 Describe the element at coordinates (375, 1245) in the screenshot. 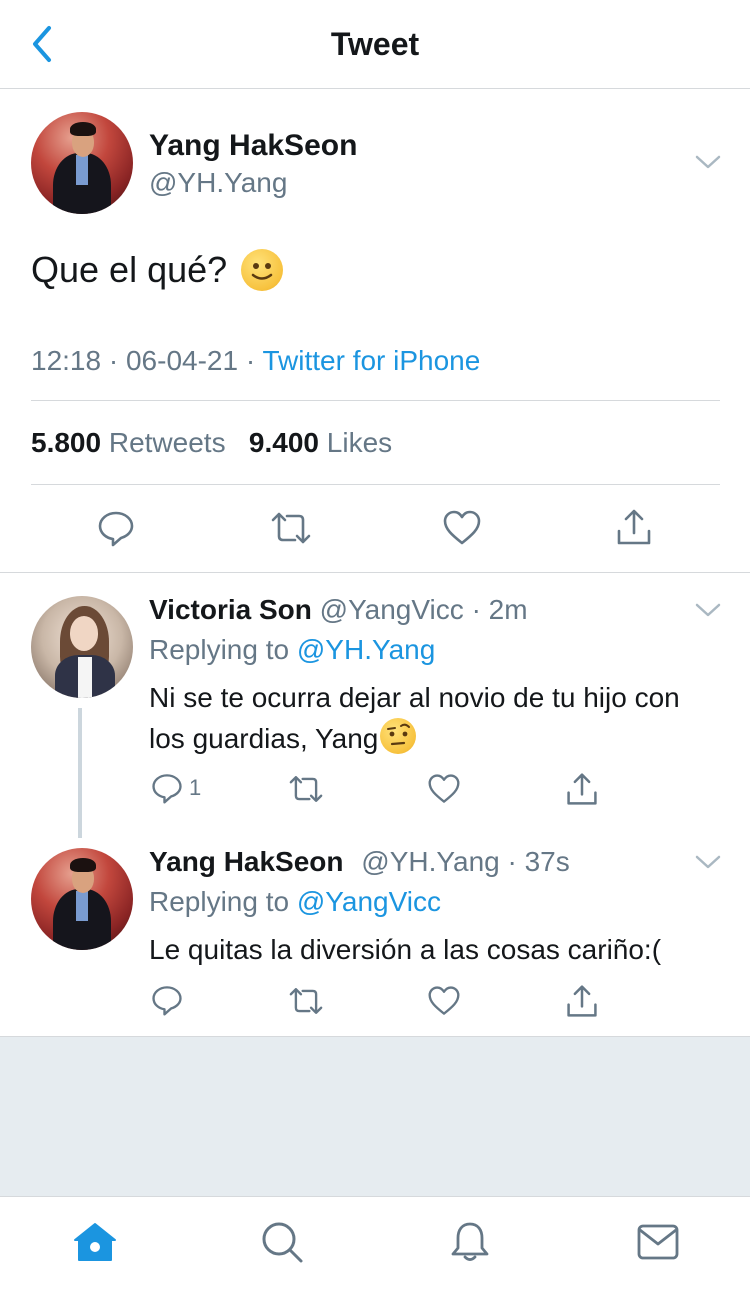

I see `bottom-tab-bar` at that location.